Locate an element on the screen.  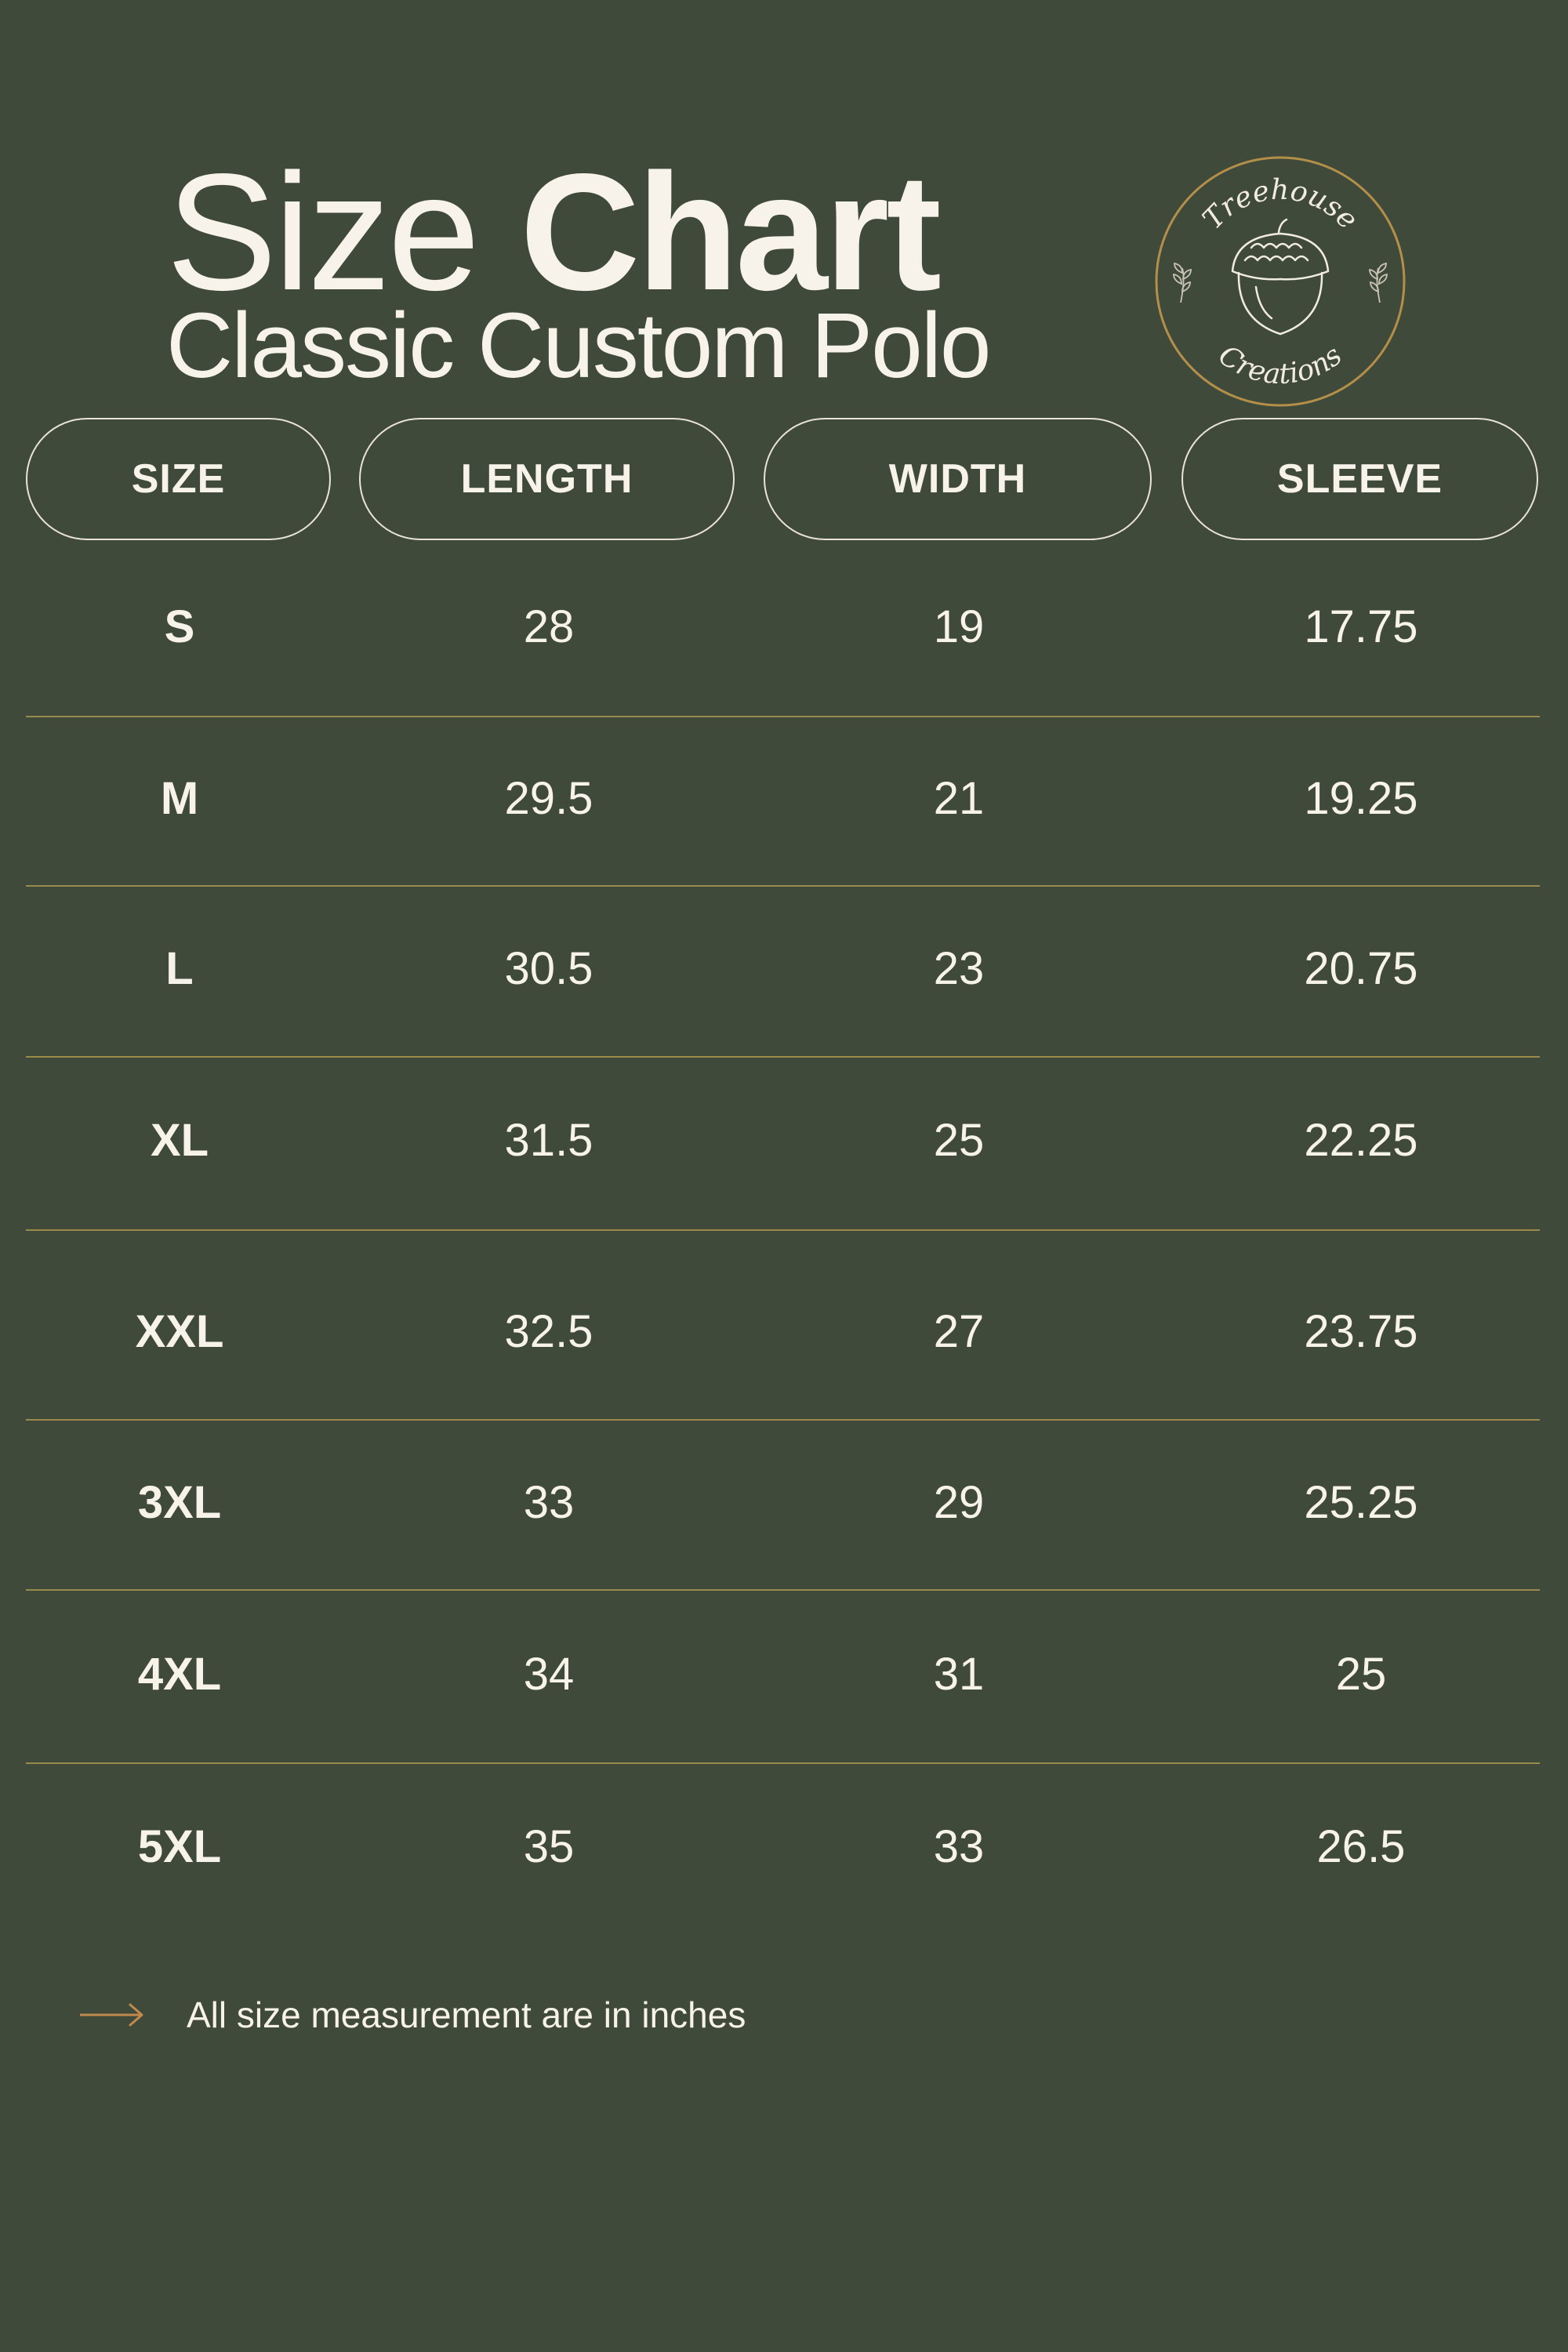
cell-length: 32.5 is located at coordinates (548, 1331).